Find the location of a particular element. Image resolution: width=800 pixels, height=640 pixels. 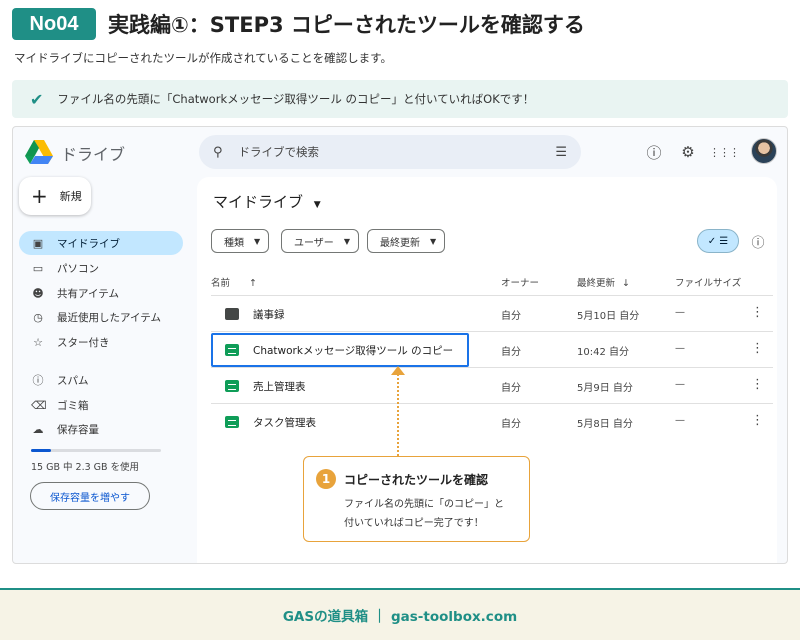

table-row: 議事録 自分 5月10日 自分 — ⋮ is located at coordinates (492, 313).